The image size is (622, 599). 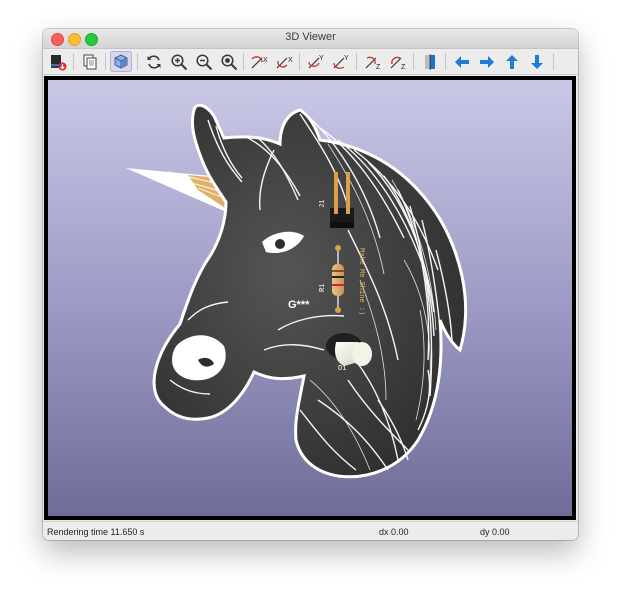 I want to click on arrow-left-icon, so click(x=462, y=62).